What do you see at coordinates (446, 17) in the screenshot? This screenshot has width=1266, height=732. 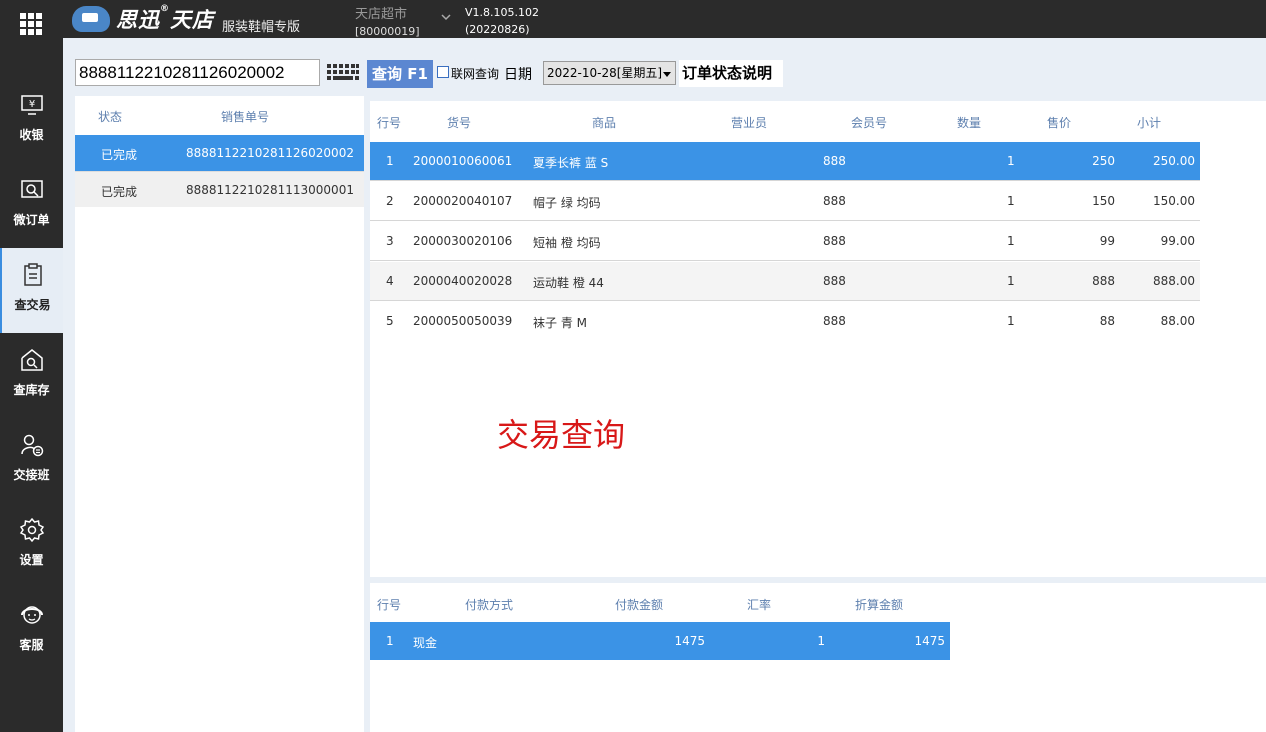 I see `chevron-down-icon` at bounding box center [446, 17].